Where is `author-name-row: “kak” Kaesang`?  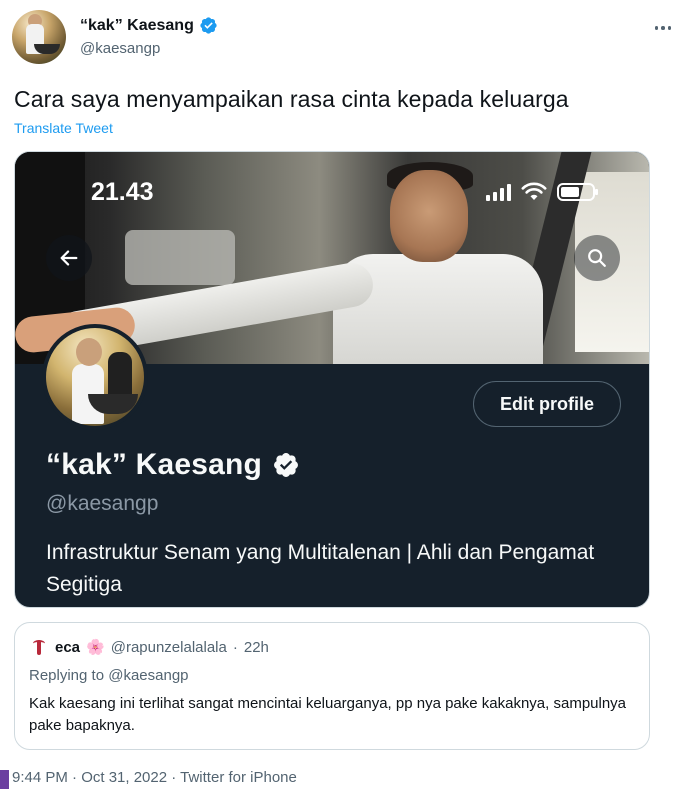 author-name-row: “kak” Kaesang is located at coordinates (149, 25).